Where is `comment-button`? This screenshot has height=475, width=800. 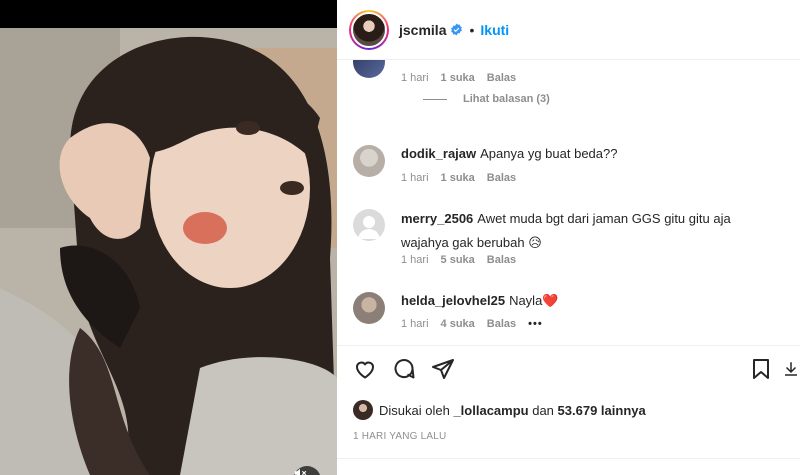 comment-button is located at coordinates (404, 369).